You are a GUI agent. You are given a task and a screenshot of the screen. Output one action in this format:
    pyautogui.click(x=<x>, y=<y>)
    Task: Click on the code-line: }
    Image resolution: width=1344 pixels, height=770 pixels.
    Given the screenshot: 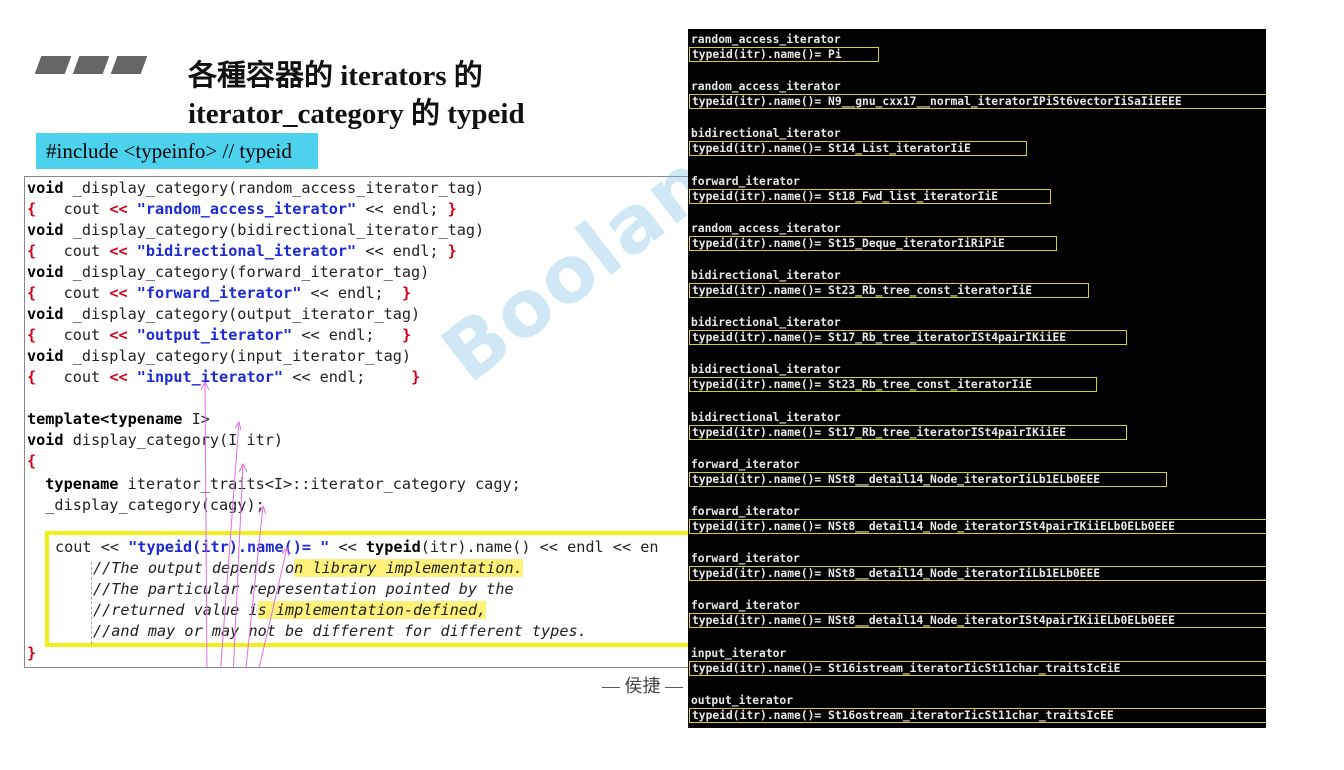 What is the action you would take?
    pyautogui.click(x=32, y=653)
    